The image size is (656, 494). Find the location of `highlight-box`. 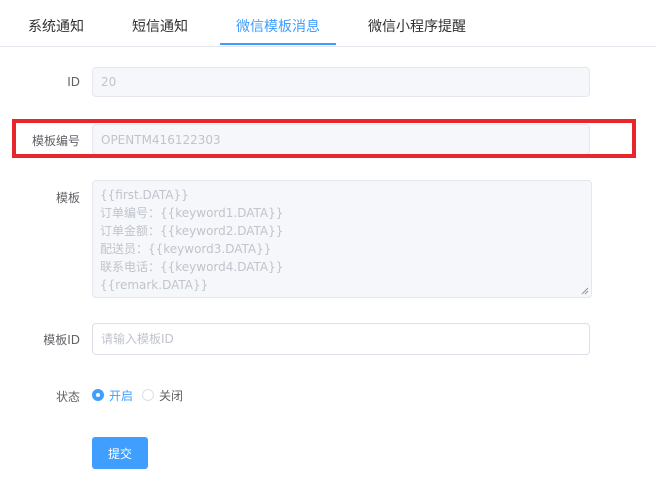

highlight-box is located at coordinates (324, 138).